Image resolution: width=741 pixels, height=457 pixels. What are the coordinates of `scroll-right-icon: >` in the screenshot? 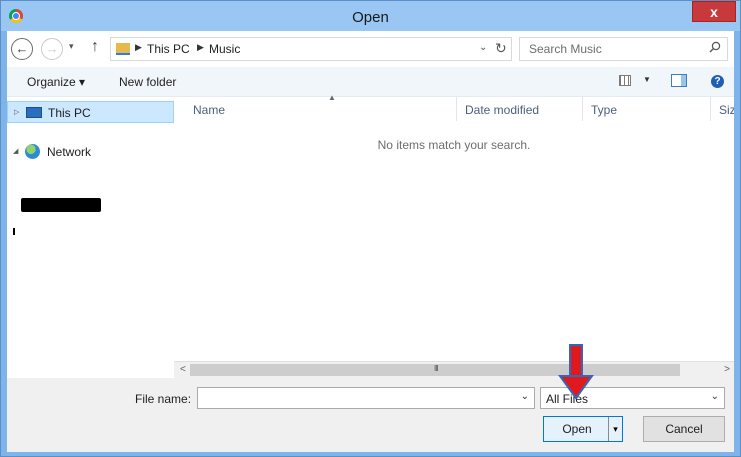 It's located at (727, 369).